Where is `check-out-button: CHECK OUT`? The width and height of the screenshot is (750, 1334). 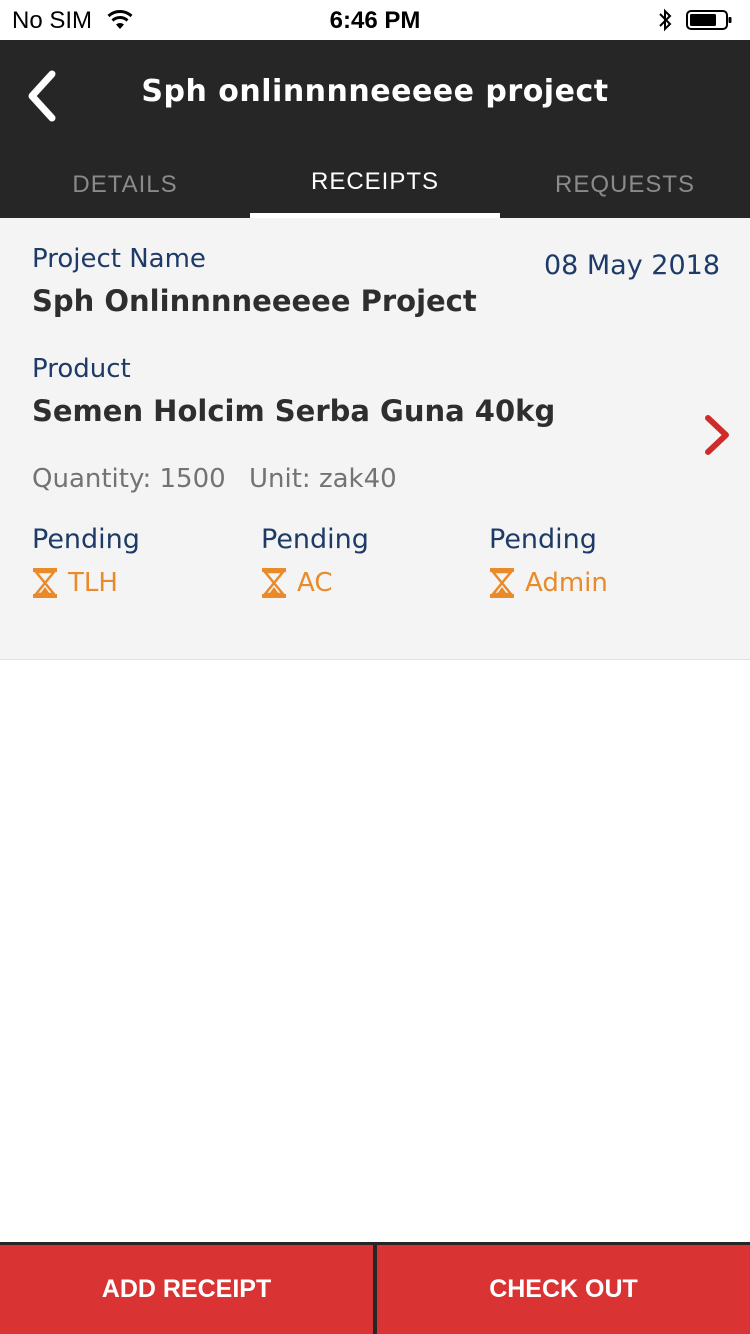 check-out-button: CHECK OUT is located at coordinates (563, 1289).